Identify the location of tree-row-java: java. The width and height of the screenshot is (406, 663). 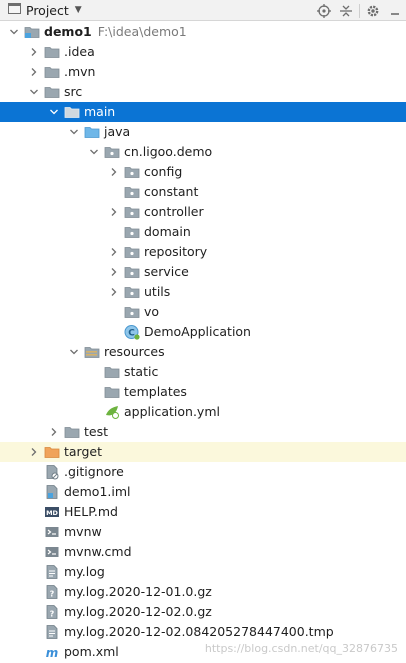
(203, 132).